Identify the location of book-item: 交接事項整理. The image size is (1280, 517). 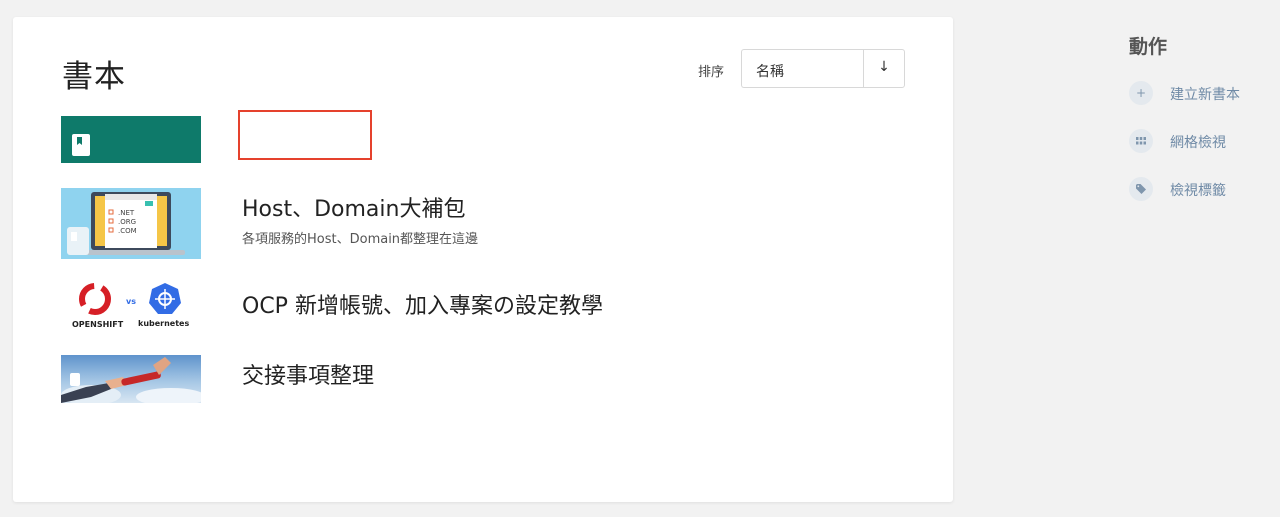
(491, 379).